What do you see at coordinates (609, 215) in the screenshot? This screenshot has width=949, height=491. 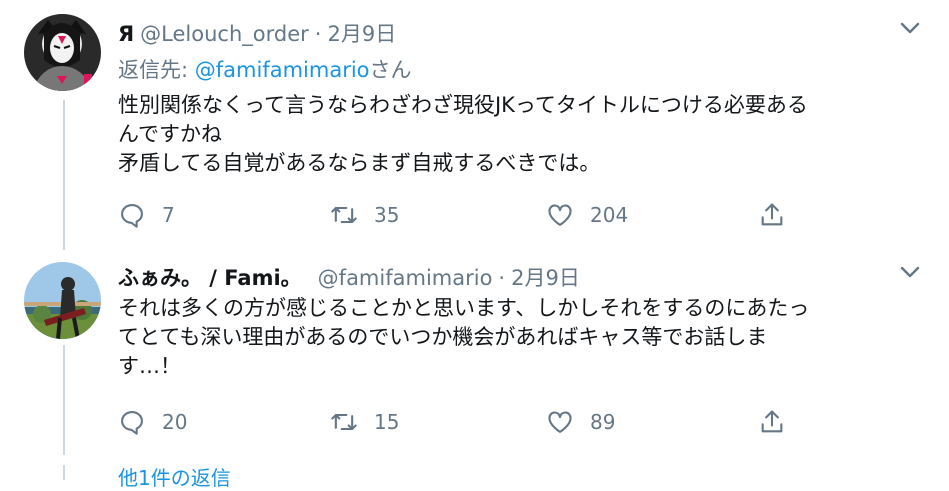 I see `like-count: 204` at bounding box center [609, 215].